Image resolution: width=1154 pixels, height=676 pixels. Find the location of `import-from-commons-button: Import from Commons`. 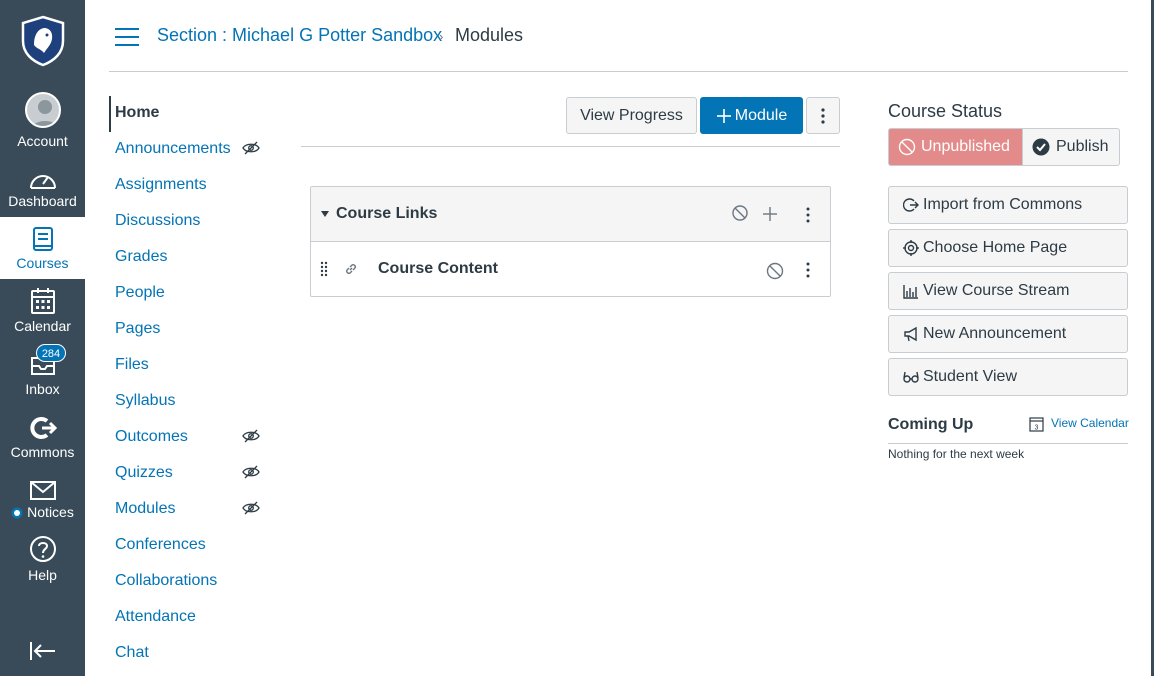

import-from-commons-button: Import from Commons is located at coordinates (1008, 205).